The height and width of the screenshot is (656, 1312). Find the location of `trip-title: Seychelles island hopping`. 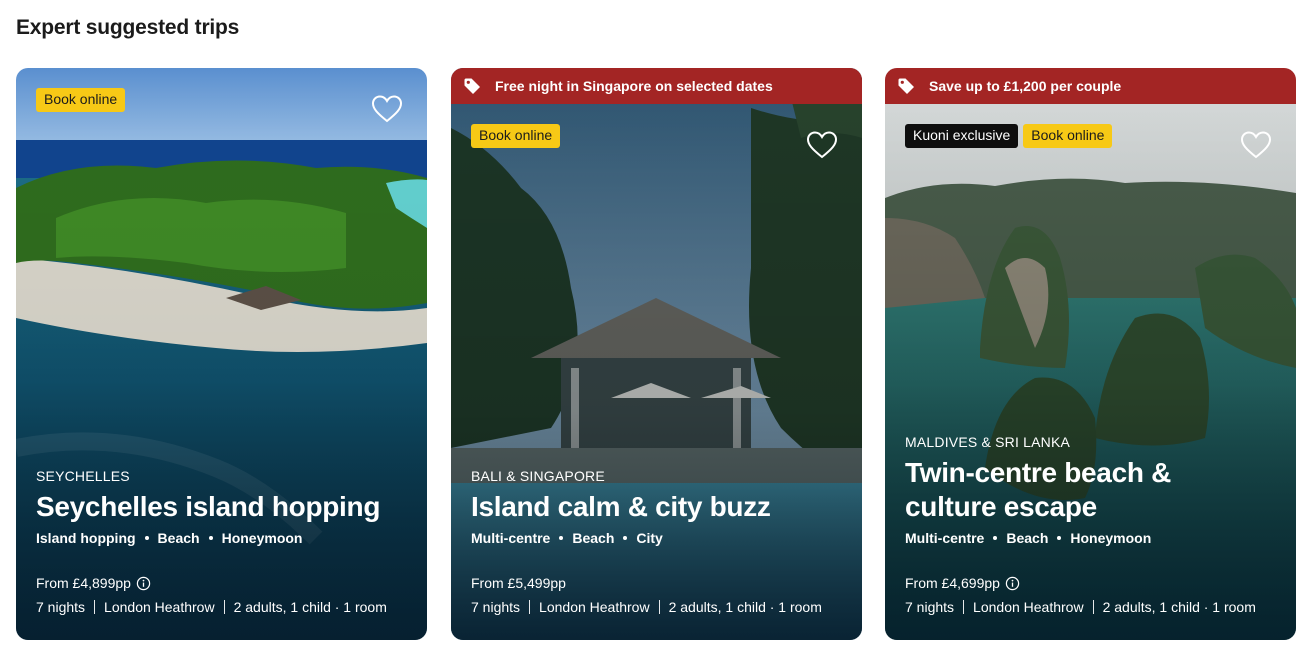

trip-title: Seychelles island hopping is located at coordinates (208, 506).